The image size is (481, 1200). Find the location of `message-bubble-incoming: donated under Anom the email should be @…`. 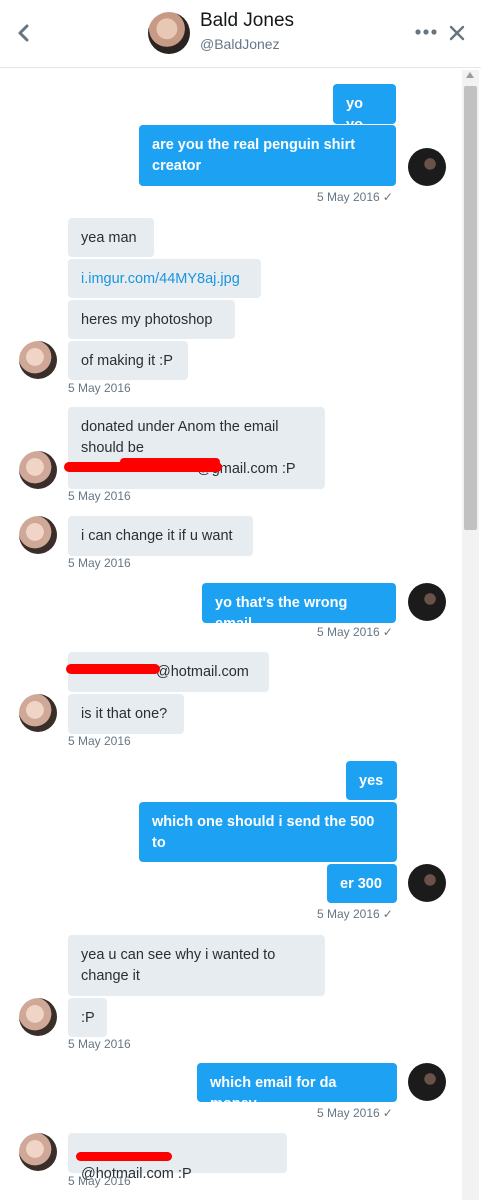

message-bubble-incoming: donated under Anom the email should be @… is located at coordinates (196, 448).